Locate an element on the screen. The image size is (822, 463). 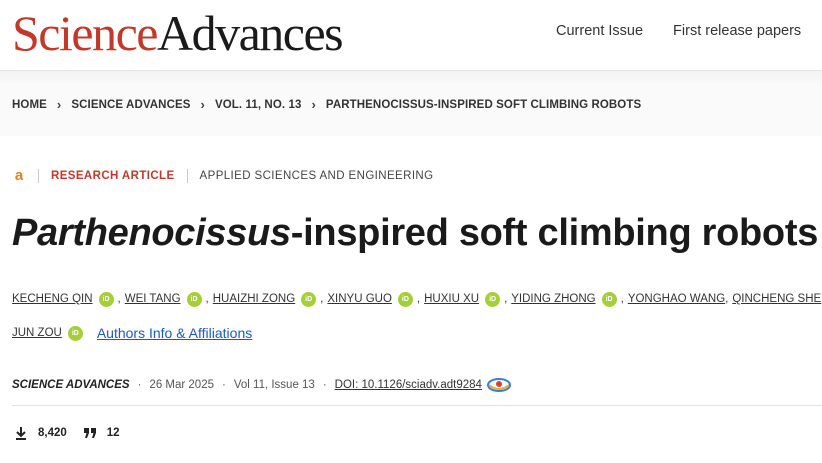
author-link: JUN ZOU is located at coordinates (37, 333).